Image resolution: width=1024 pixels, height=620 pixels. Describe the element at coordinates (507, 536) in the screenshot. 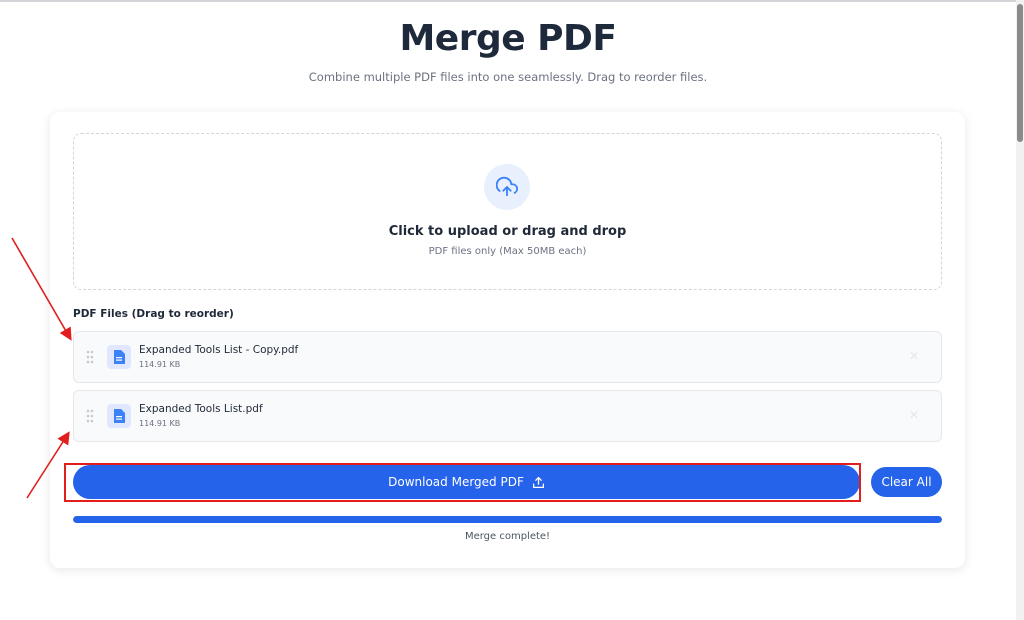

I see `merge-status: Merge complete!` at that location.